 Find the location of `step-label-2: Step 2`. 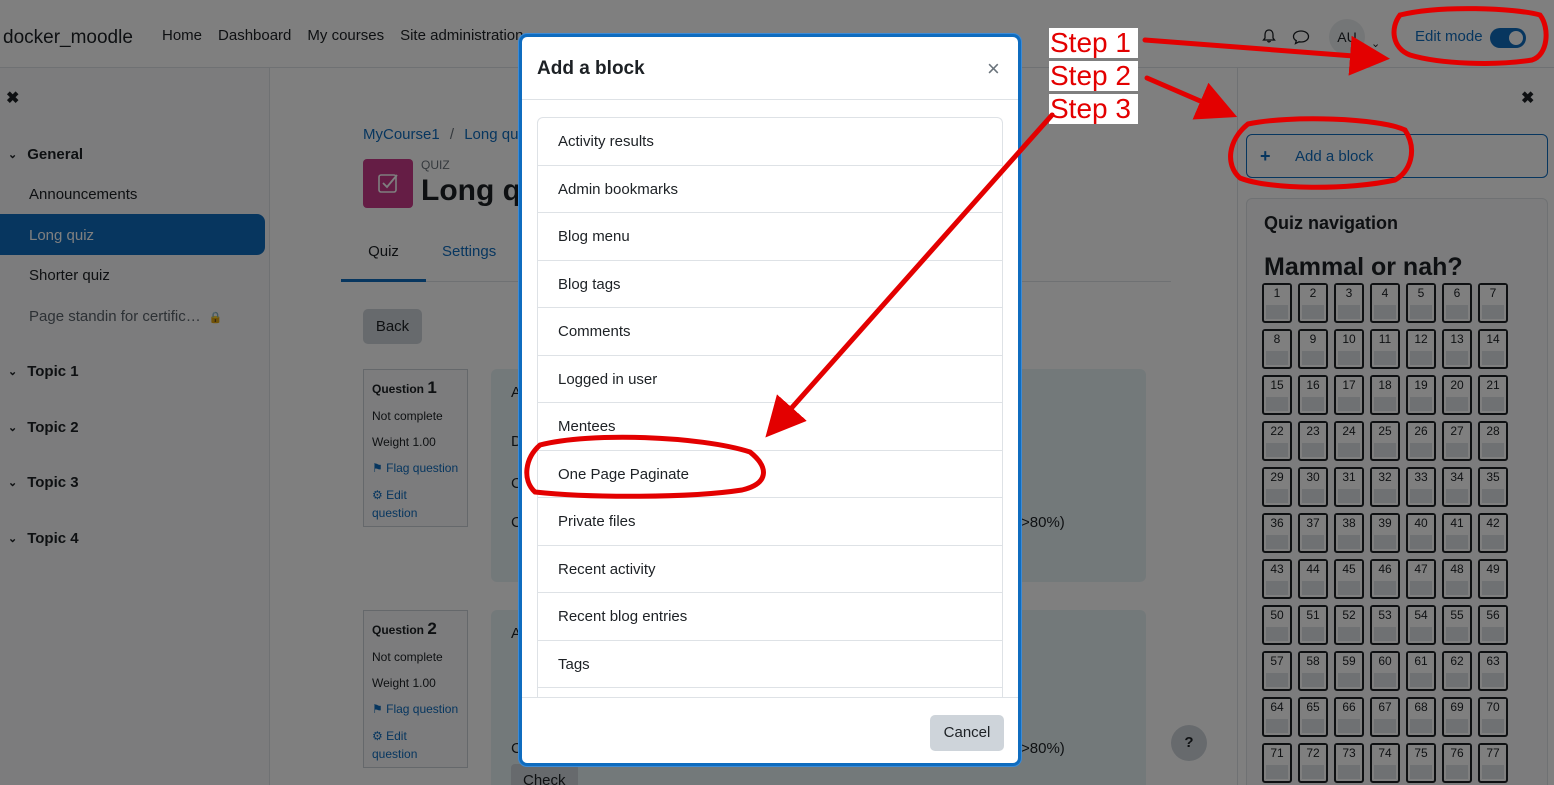

step-label-2: Step 2 is located at coordinates (1093, 76).